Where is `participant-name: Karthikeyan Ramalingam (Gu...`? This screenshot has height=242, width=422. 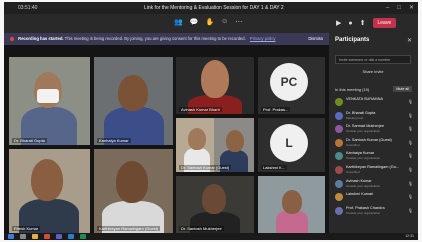 participant-name: Karthikeyan Ramalingam (Gu... is located at coordinates (372, 166).